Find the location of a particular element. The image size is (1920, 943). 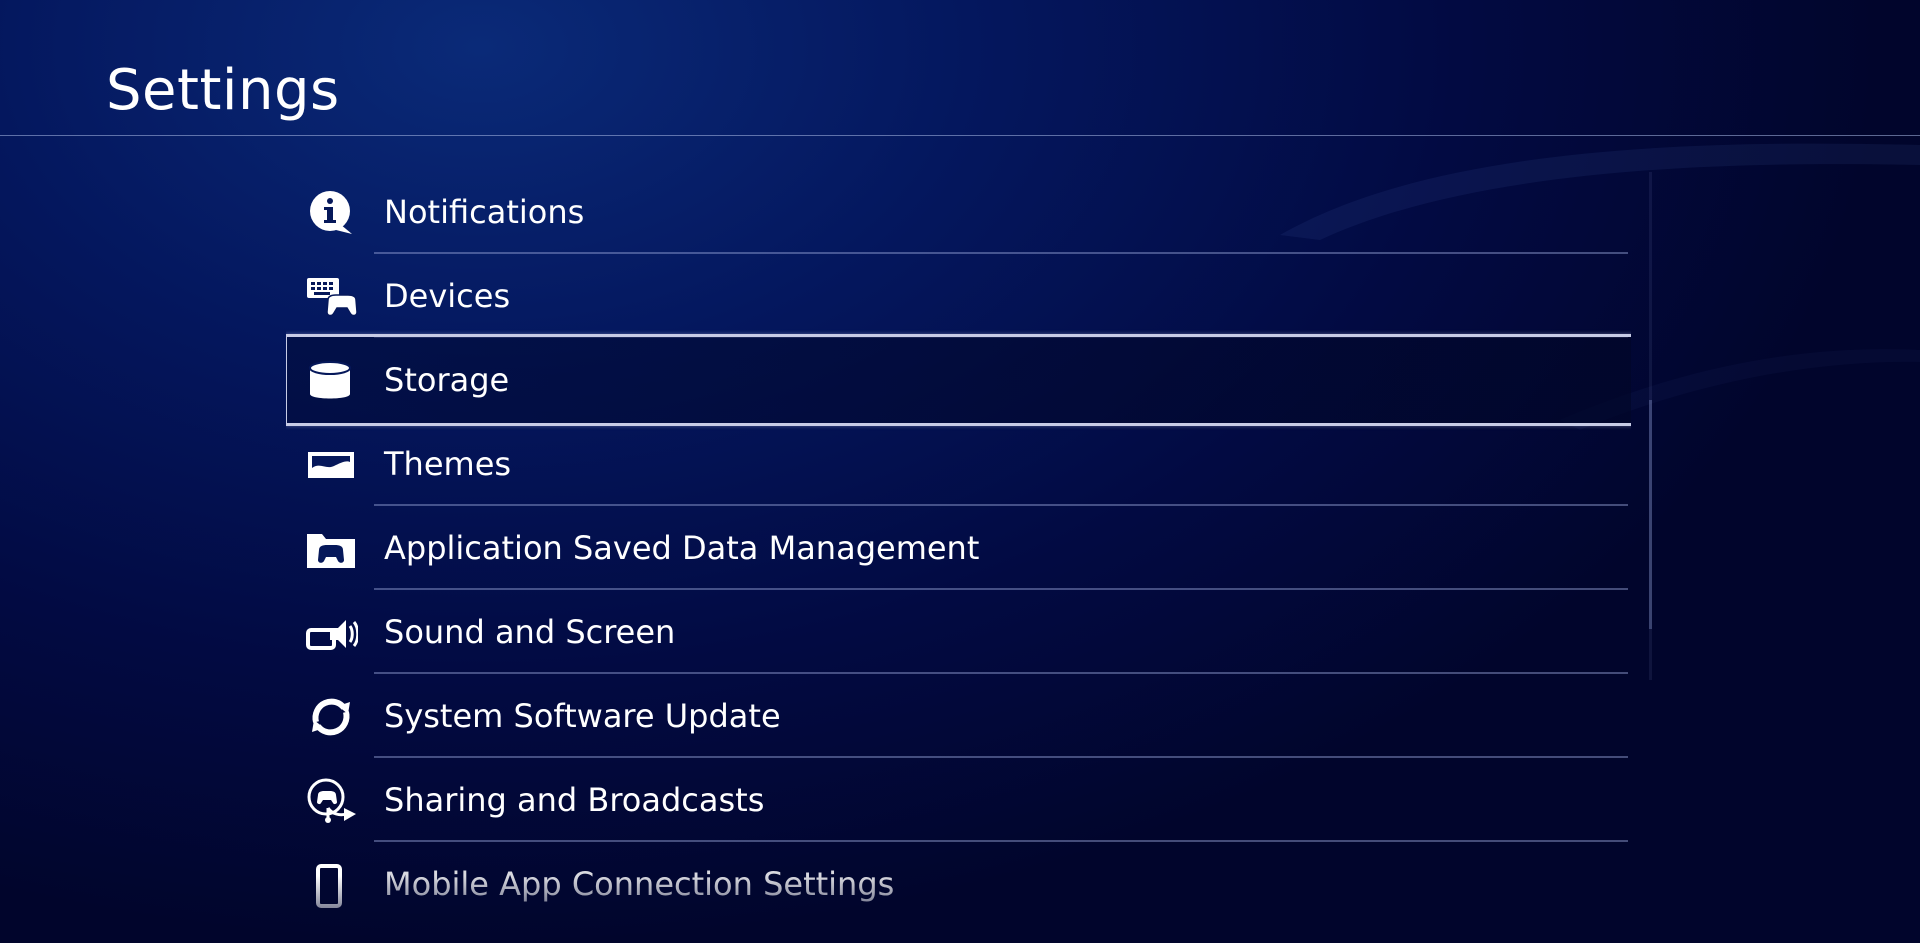

sharing-broadcasts-icon is located at coordinates (332, 801).